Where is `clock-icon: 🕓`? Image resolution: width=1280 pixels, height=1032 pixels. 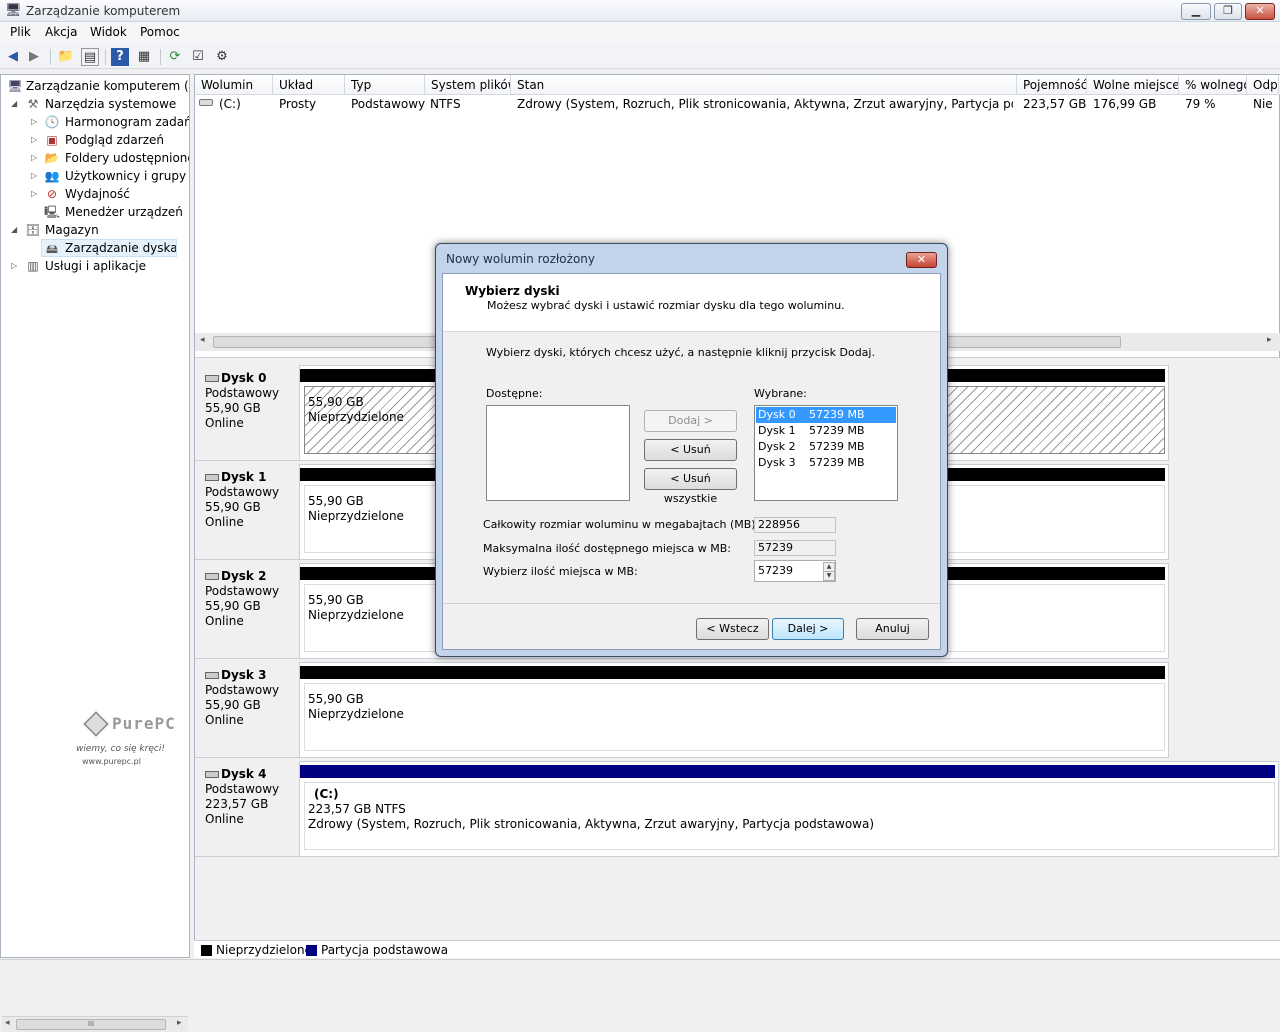 clock-icon: 🕓 is located at coordinates (52, 122).